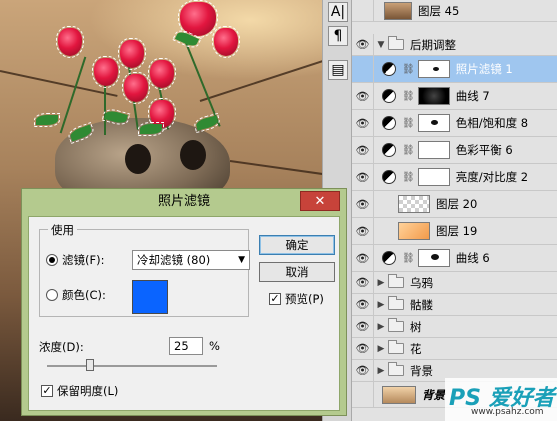 This screenshot has width=557, height=421. I want to click on color-swatch, so click(150, 297).